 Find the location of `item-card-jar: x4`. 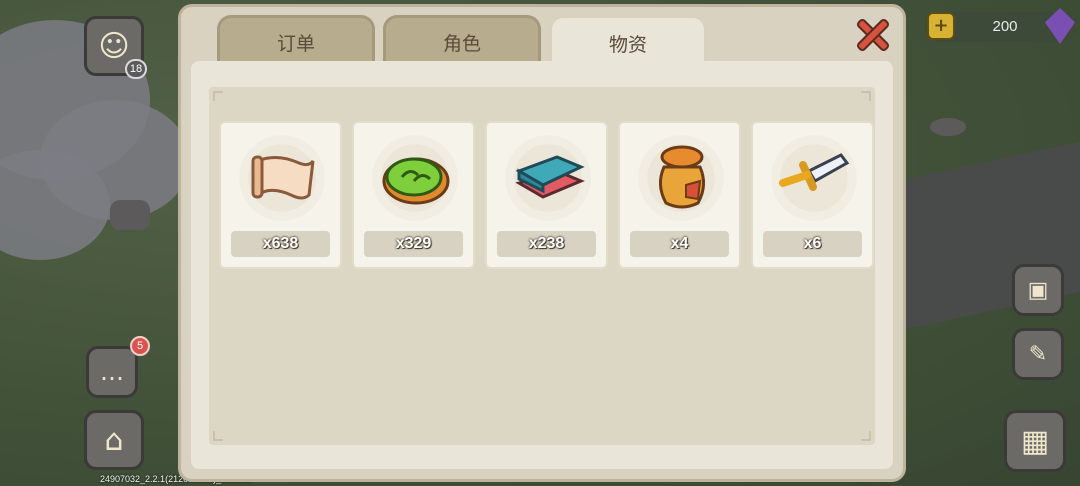

item-card-jar: x4 is located at coordinates (679, 195).